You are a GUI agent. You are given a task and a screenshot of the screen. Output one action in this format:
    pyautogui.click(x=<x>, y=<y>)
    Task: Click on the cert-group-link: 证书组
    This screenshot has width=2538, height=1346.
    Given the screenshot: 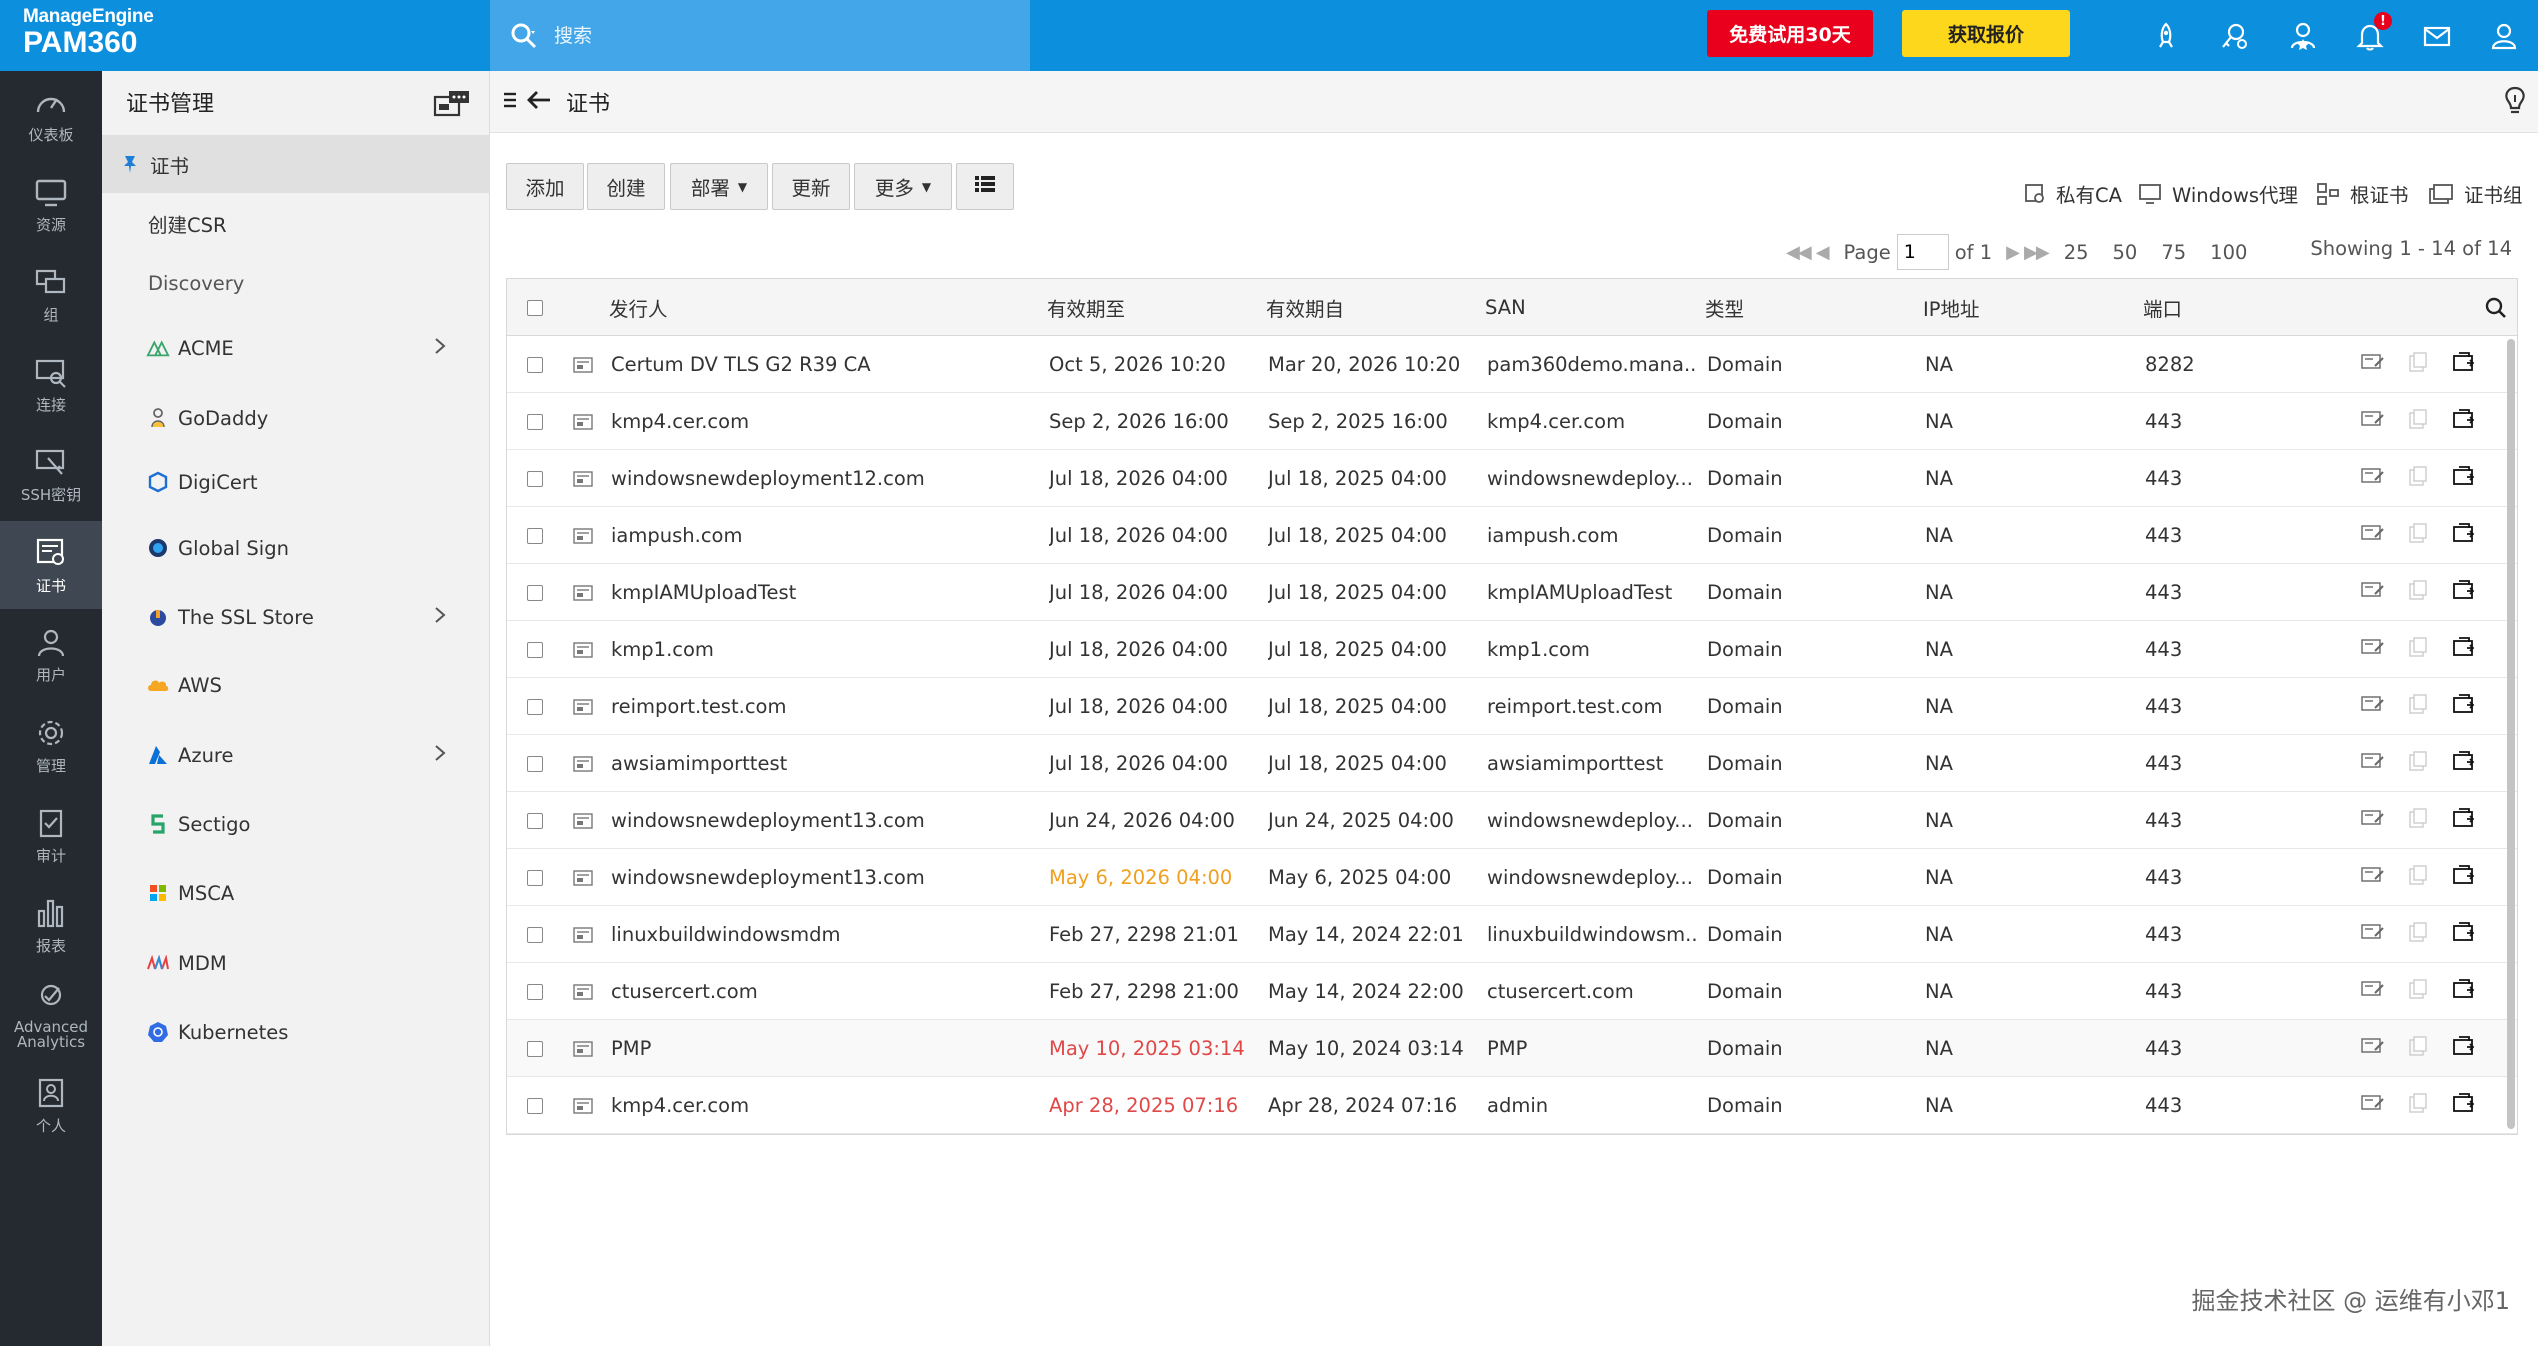 What is the action you would take?
    pyautogui.click(x=2475, y=193)
    